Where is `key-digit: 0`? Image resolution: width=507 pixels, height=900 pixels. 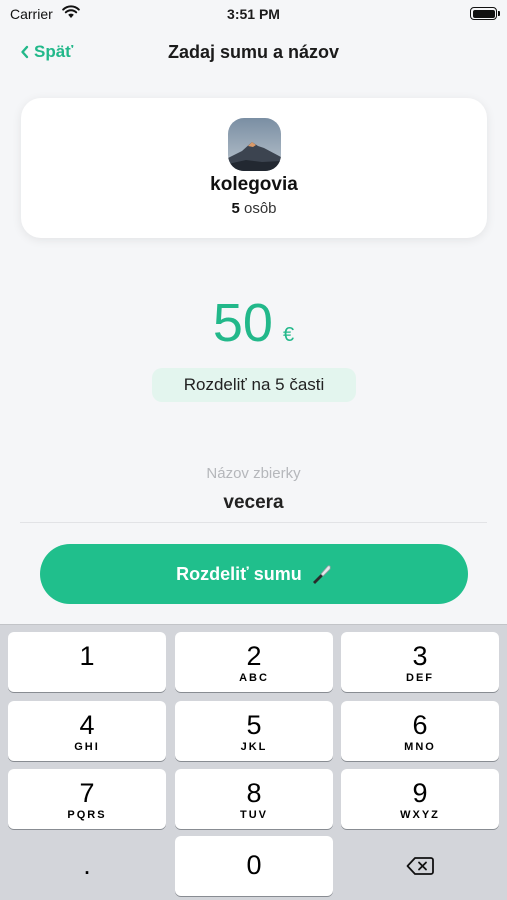 key-digit: 0 is located at coordinates (254, 865).